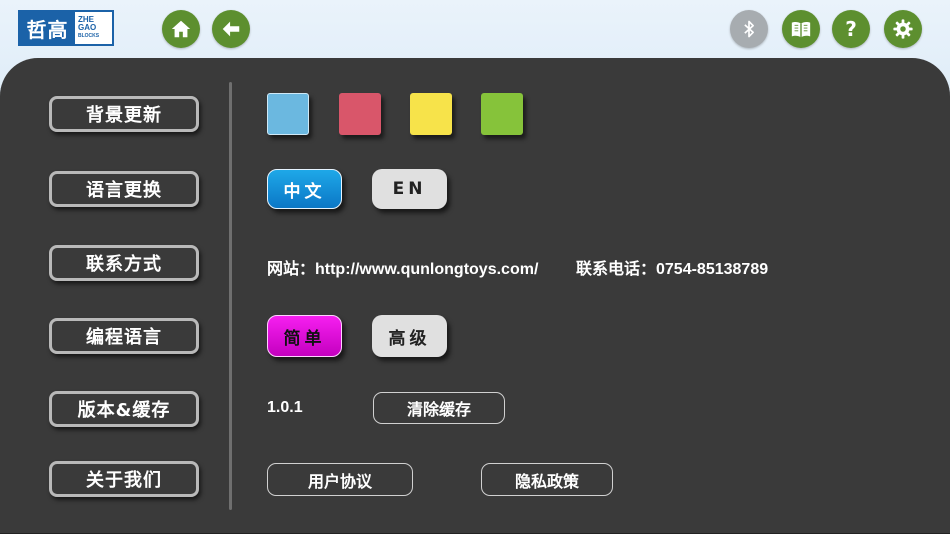 The height and width of the screenshot is (534, 950). I want to click on privacy-policy-button: 隐私政策, so click(547, 479).